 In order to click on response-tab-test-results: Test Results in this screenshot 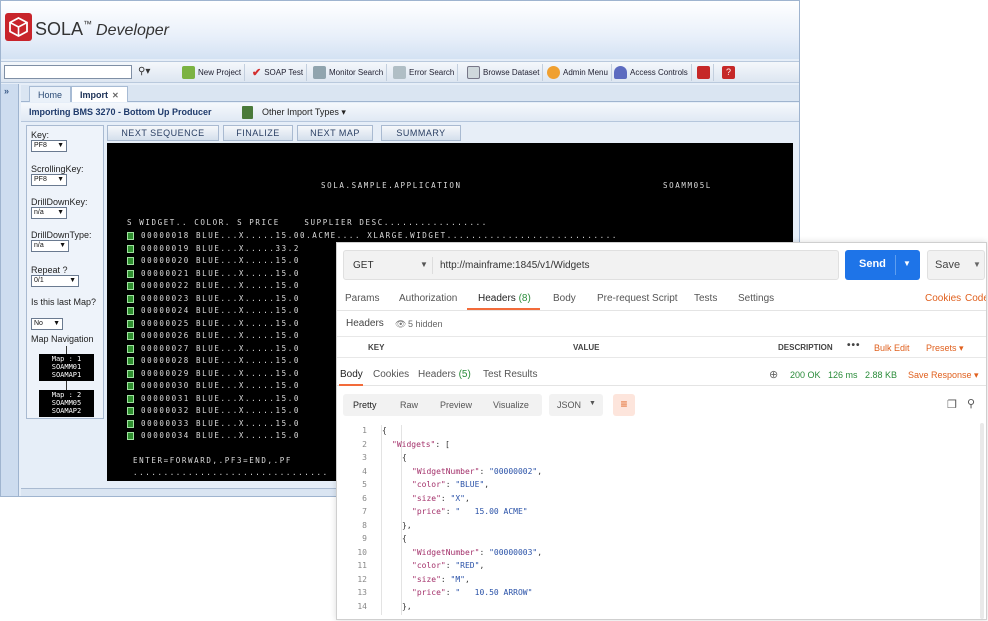, I will do `click(510, 374)`.